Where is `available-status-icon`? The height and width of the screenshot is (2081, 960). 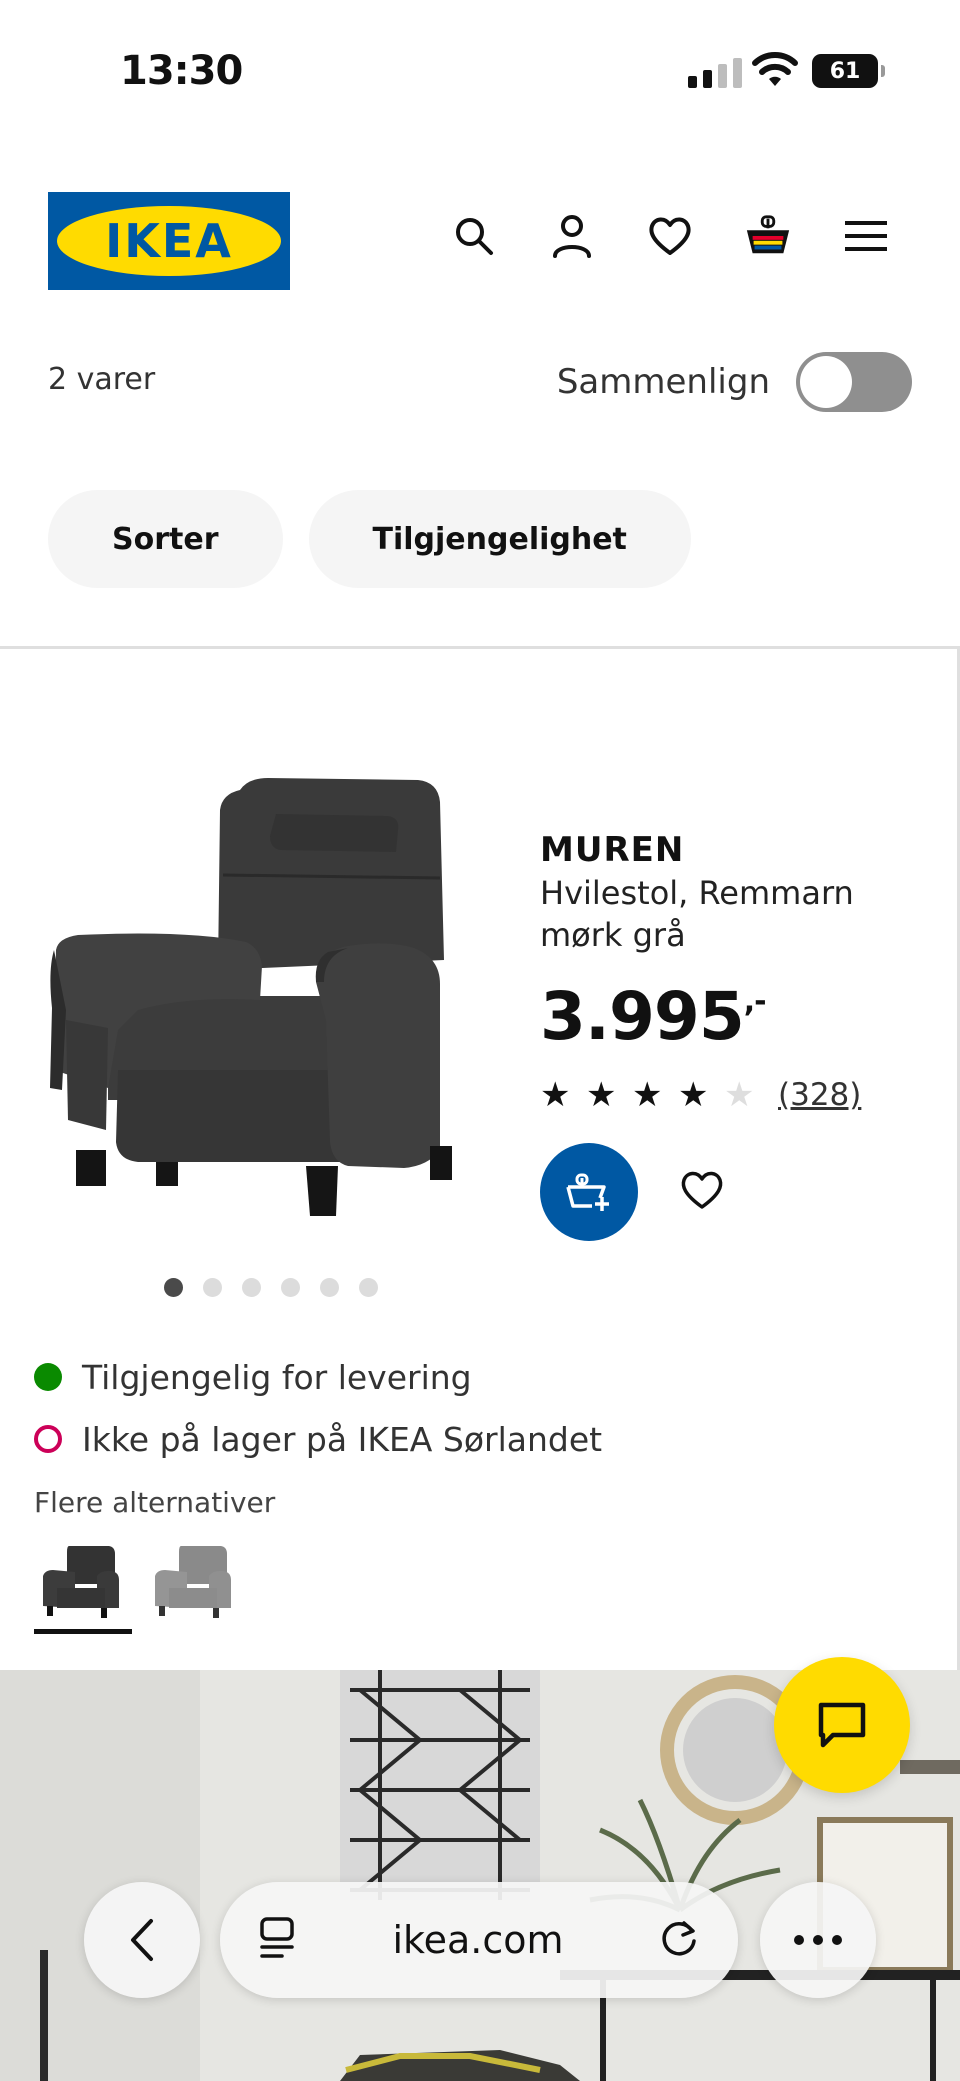 available-status-icon is located at coordinates (48, 1377).